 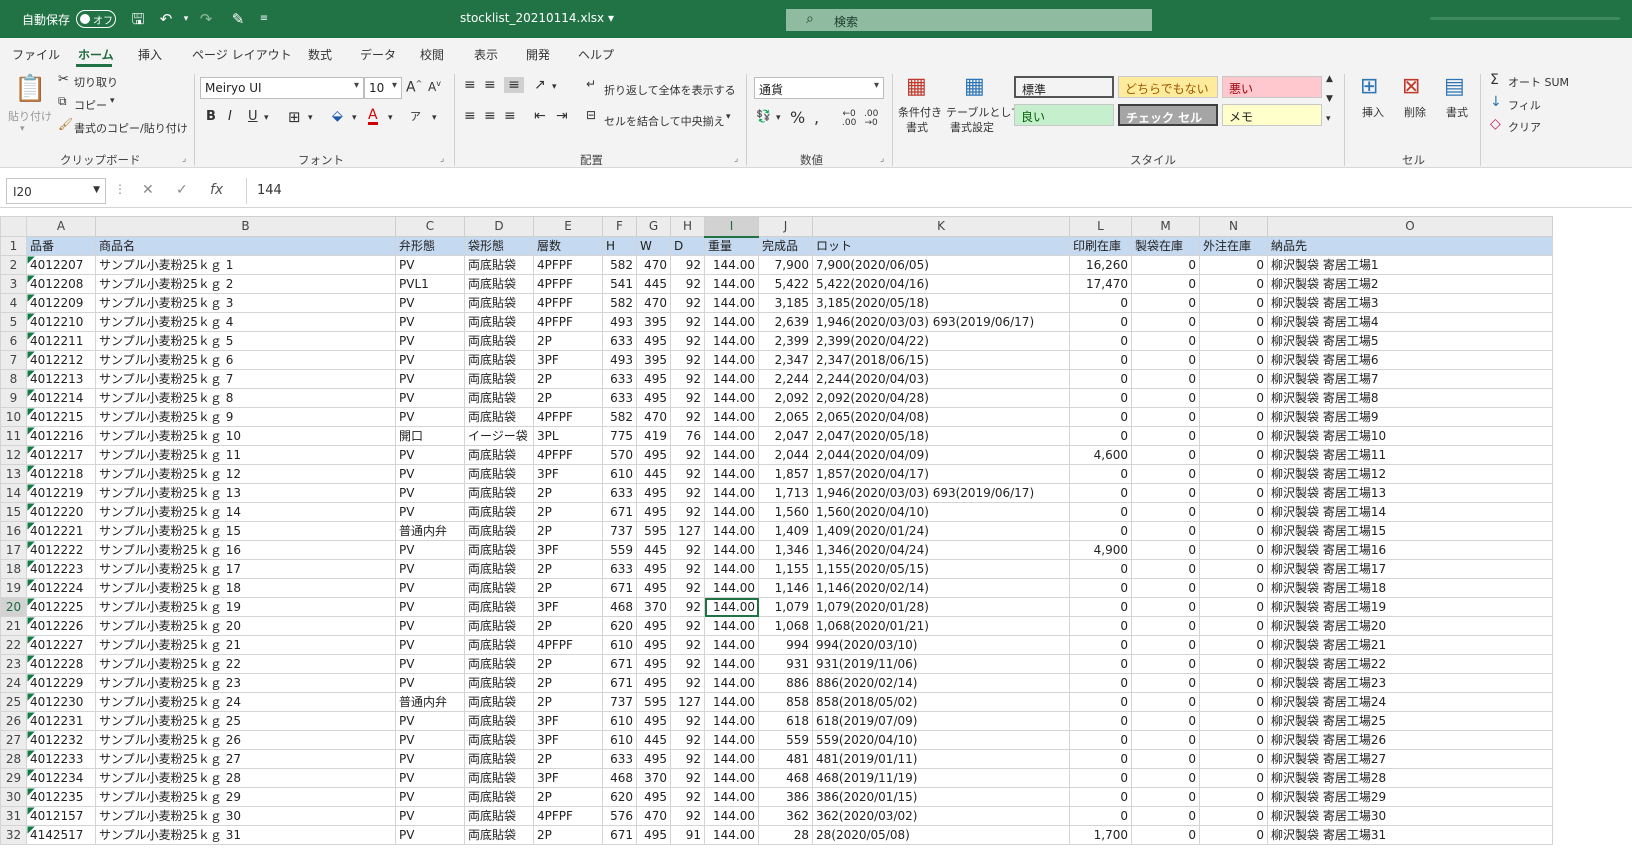 I want to click on cell-o: 柳沢製袋 寄居工場1, so click(x=1410, y=265).